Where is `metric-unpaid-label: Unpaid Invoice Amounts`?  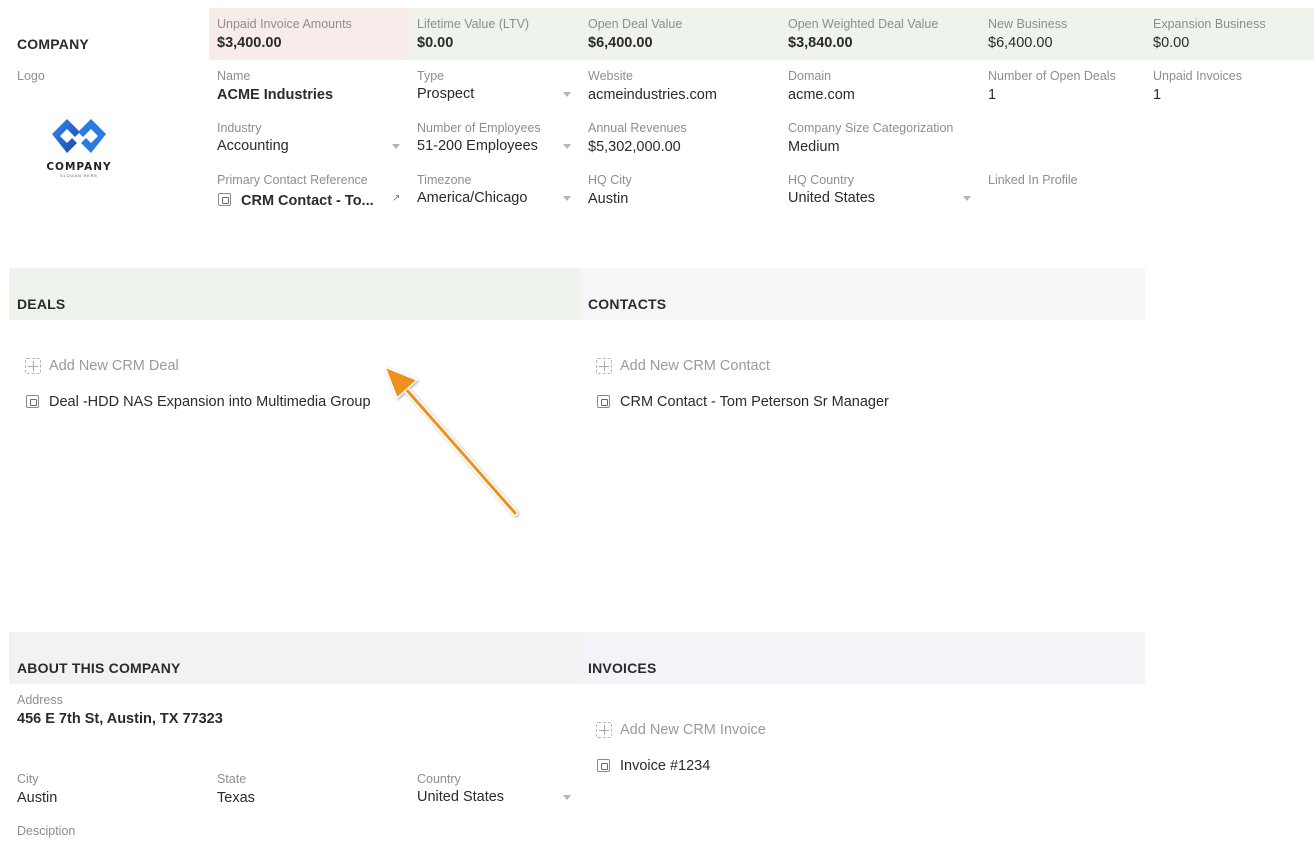
metric-unpaid-label: Unpaid Invoice Amounts is located at coordinates (284, 24).